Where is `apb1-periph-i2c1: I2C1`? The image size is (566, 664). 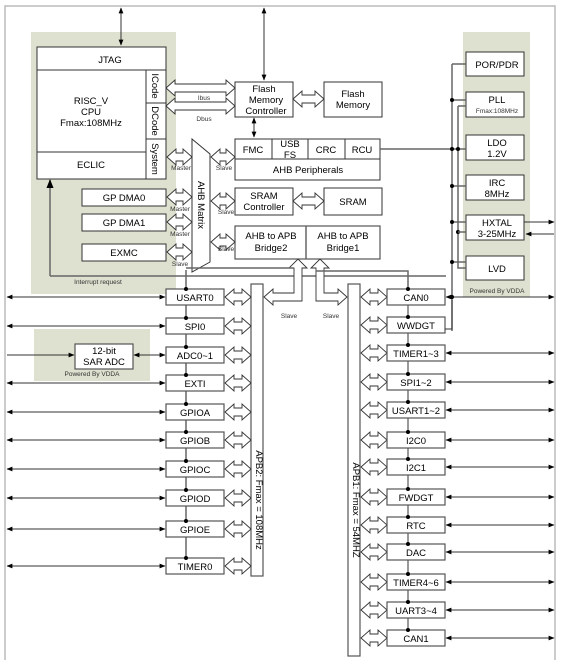 apb1-periph-i2c1: I2C1 is located at coordinates (470, 466).